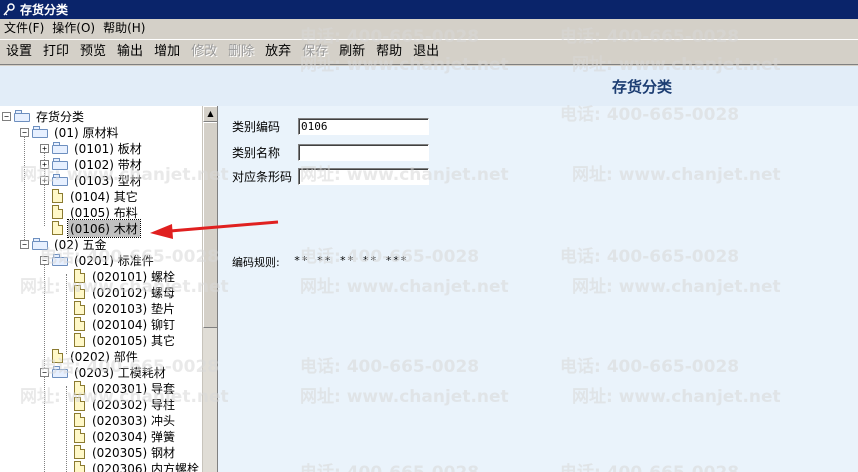 This screenshot has height=472, width=858. I want to click on tree-leaf-node: (020301) 导套, so click(125, 388).